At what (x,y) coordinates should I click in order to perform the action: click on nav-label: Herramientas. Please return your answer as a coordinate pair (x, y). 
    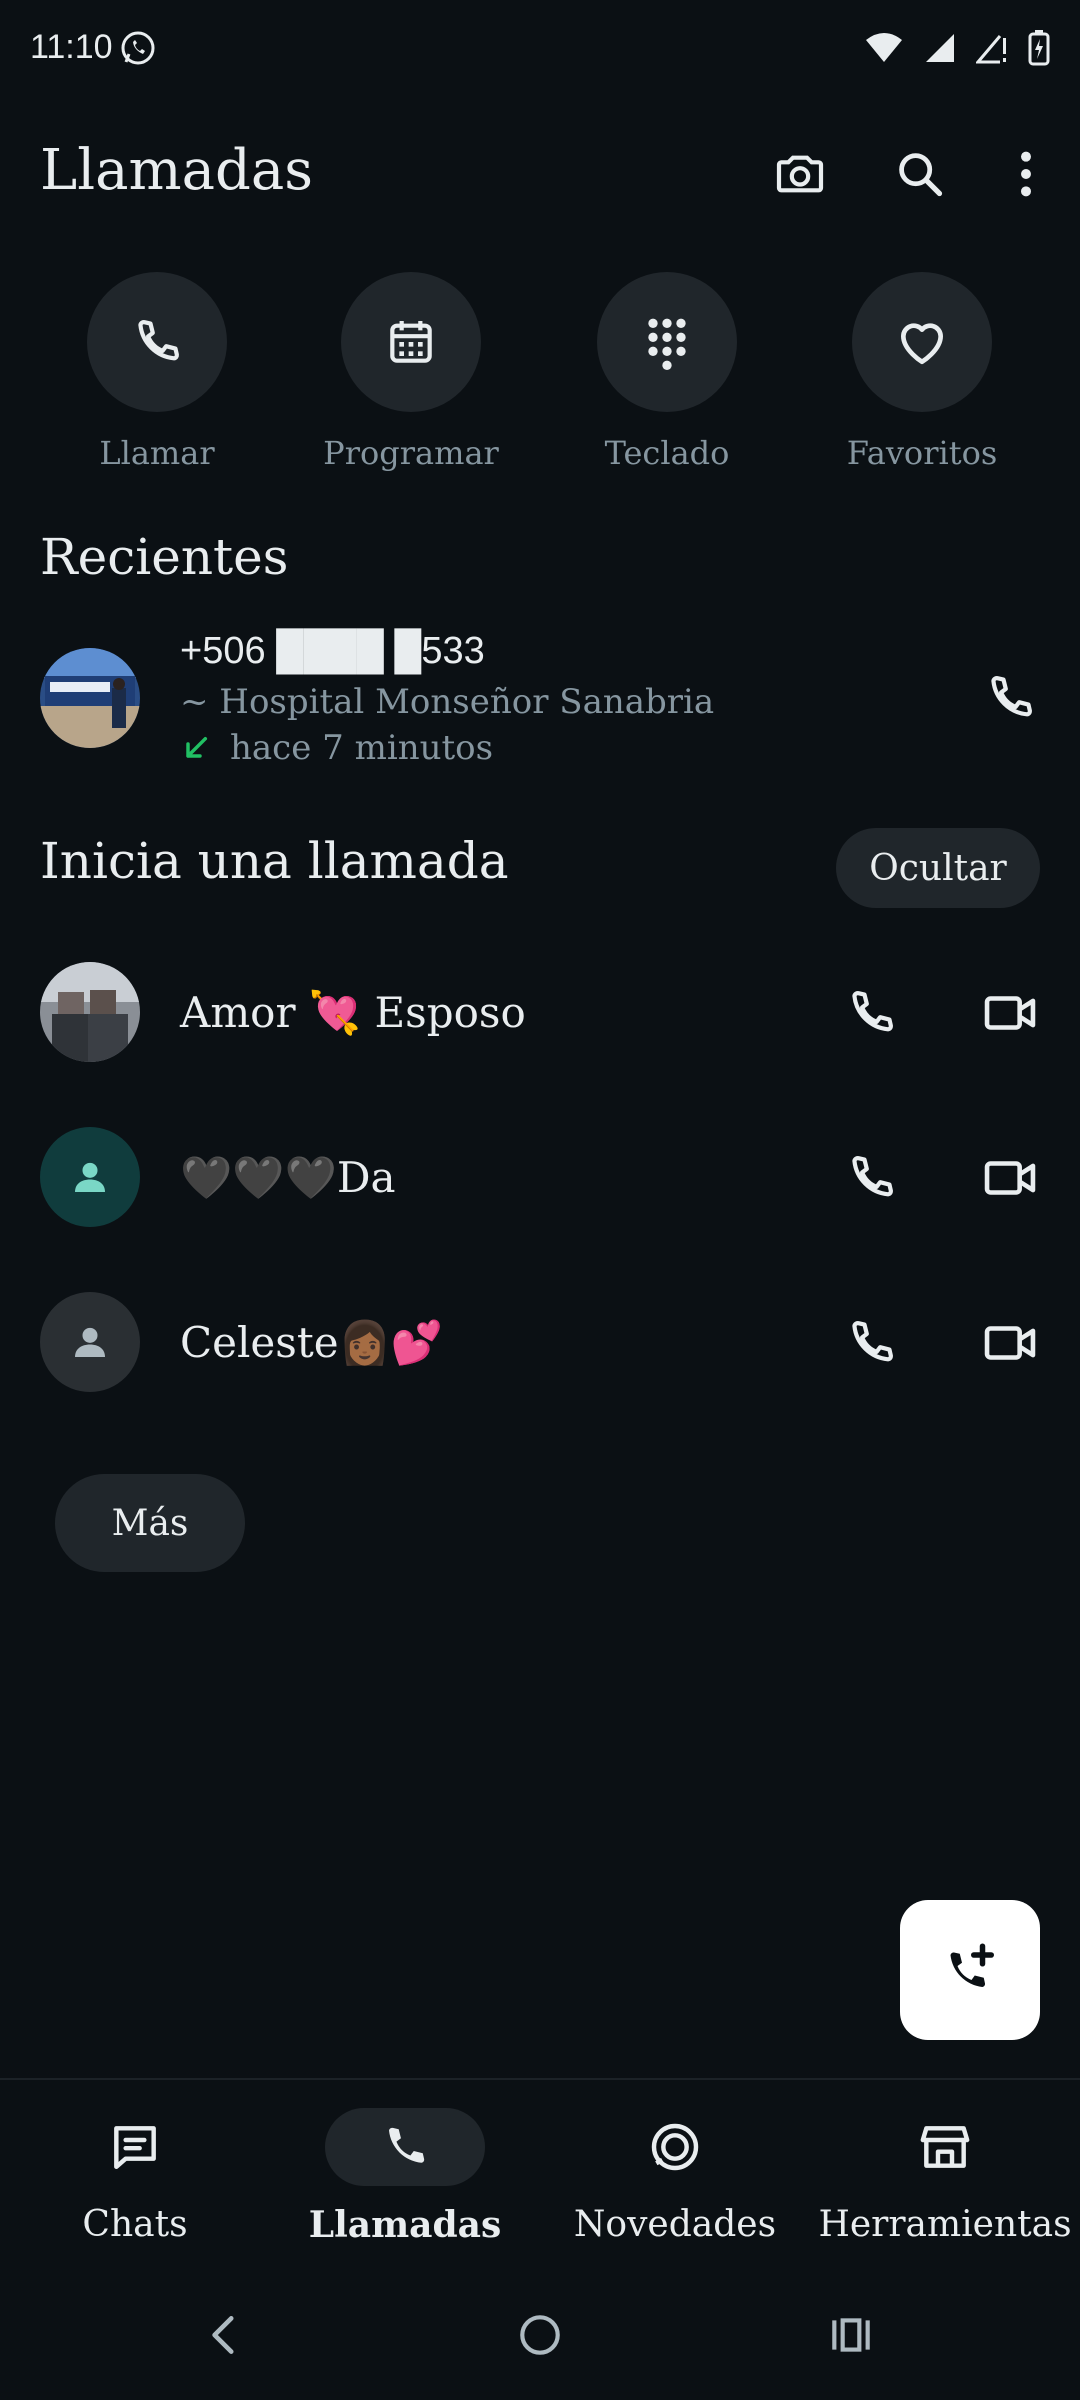
    Looking at the image, I should click on (945, 2224).